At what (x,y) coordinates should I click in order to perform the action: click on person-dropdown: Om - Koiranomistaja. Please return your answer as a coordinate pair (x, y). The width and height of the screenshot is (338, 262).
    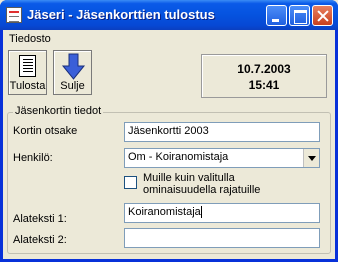
    Looking at the image, I should click on (222, 158).